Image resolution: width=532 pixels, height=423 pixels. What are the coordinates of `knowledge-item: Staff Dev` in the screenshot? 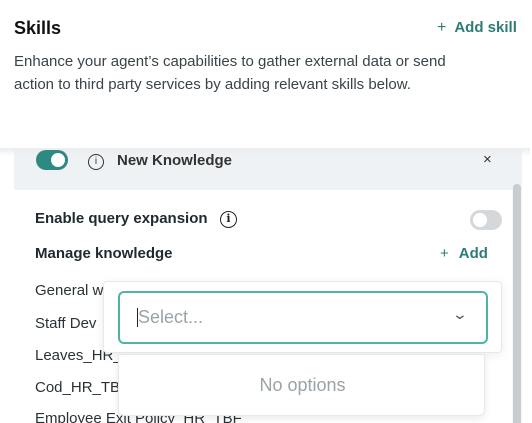 It's located at (65, 323).